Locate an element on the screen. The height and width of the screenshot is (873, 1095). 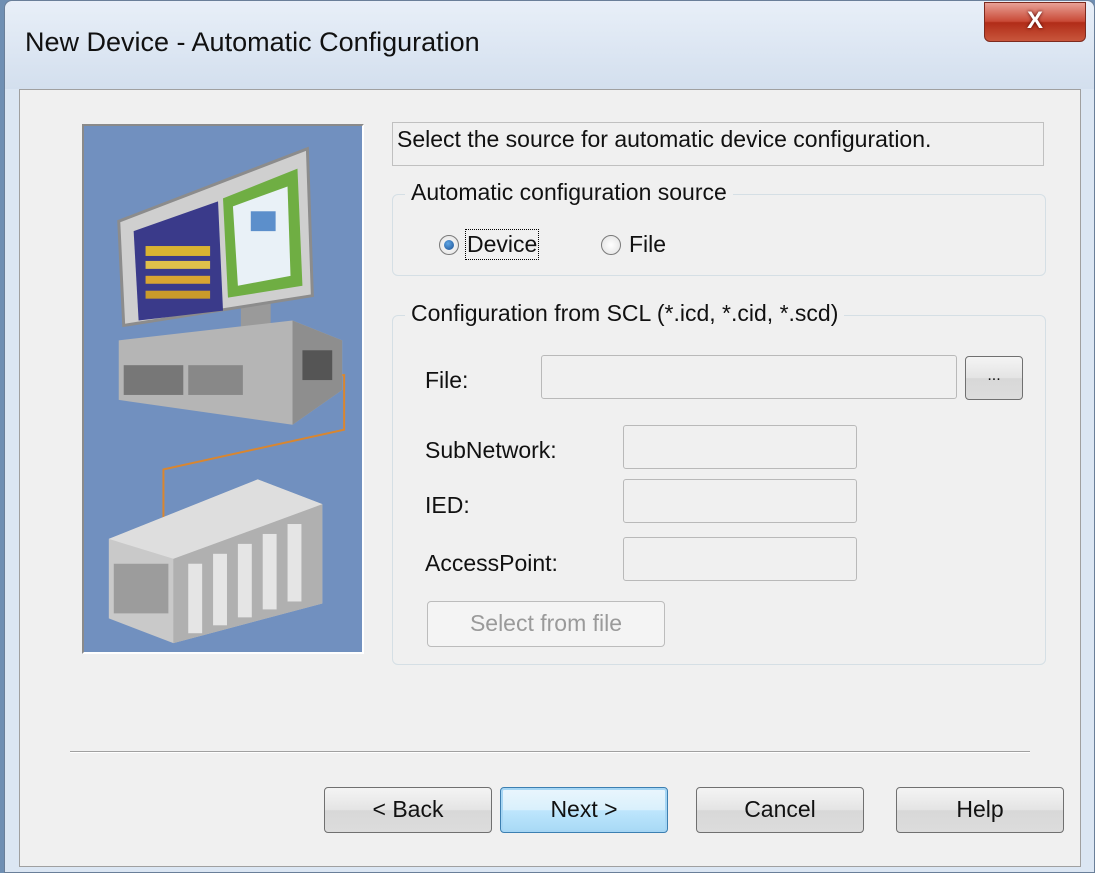
close-icon: X is located at coordinates (1034, 20).